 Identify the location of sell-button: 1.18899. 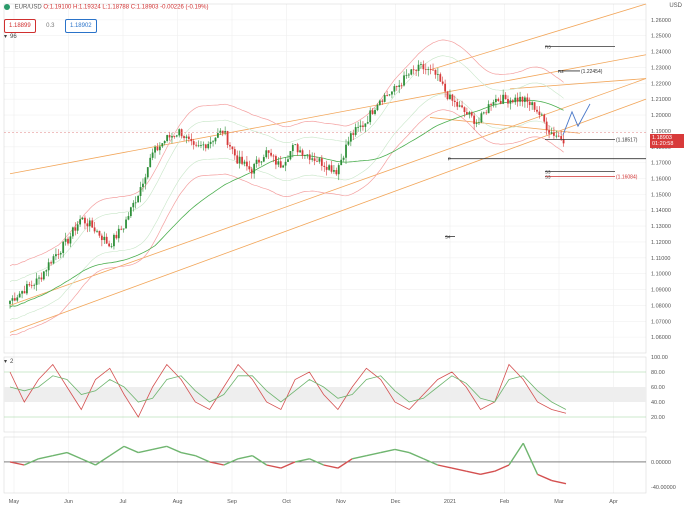
(20, 26).